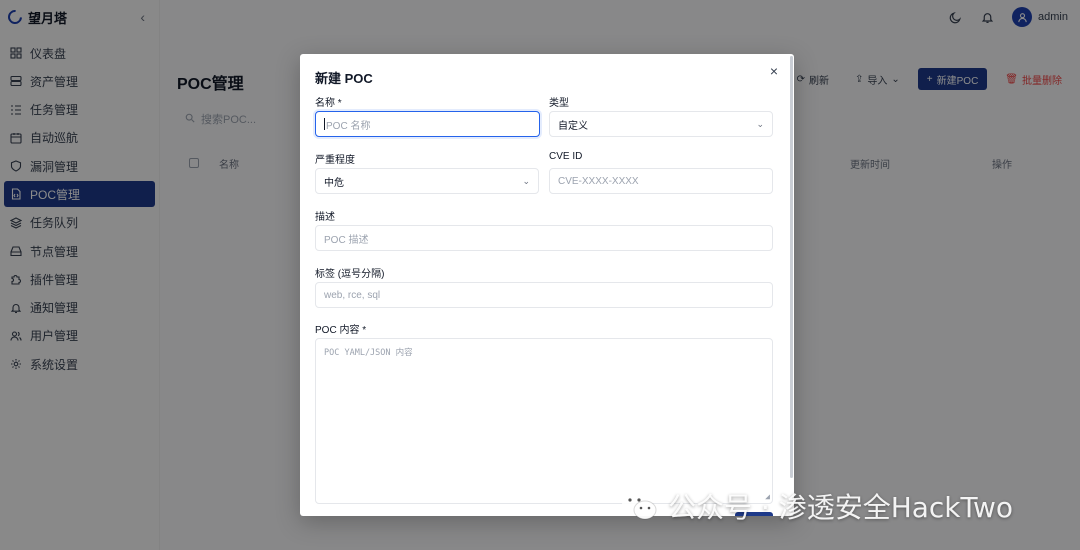 This screenshot has width=1080, height=550. What do you see at coordinates (566, 156) in the screenshot?
I see `cve-label: CVE ID` at bounding box center [566, 156].